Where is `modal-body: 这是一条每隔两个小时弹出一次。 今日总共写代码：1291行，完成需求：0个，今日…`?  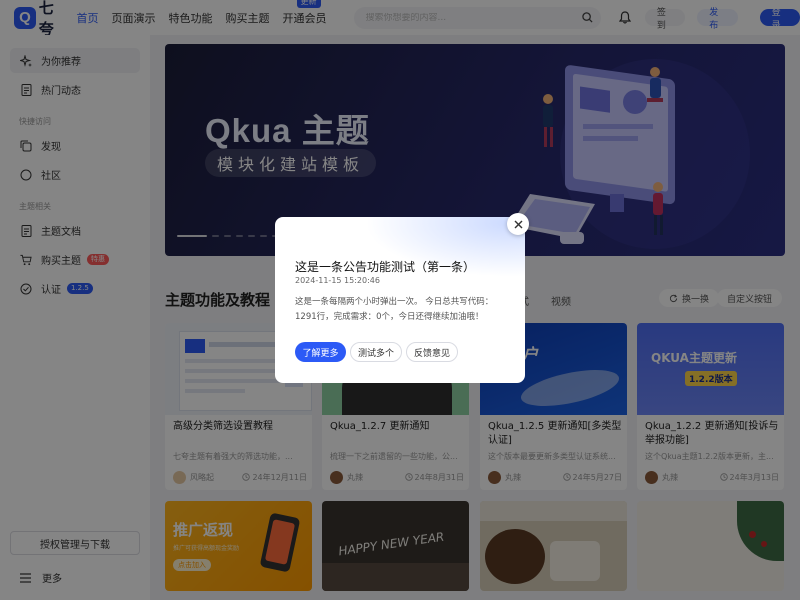 modal-body: 这是一条每隔两个小时弹出一次。 今日总共写代码：1291行，完成需求：0个，今日… is located at coordinates (394, 309).